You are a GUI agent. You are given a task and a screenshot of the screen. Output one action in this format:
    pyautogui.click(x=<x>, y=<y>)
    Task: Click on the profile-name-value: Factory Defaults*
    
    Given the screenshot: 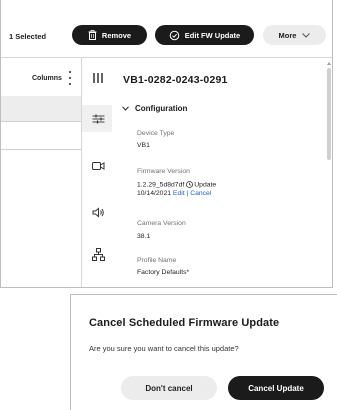 What is the action you would take?
    pyautogui.click(x=163, y=272)
    